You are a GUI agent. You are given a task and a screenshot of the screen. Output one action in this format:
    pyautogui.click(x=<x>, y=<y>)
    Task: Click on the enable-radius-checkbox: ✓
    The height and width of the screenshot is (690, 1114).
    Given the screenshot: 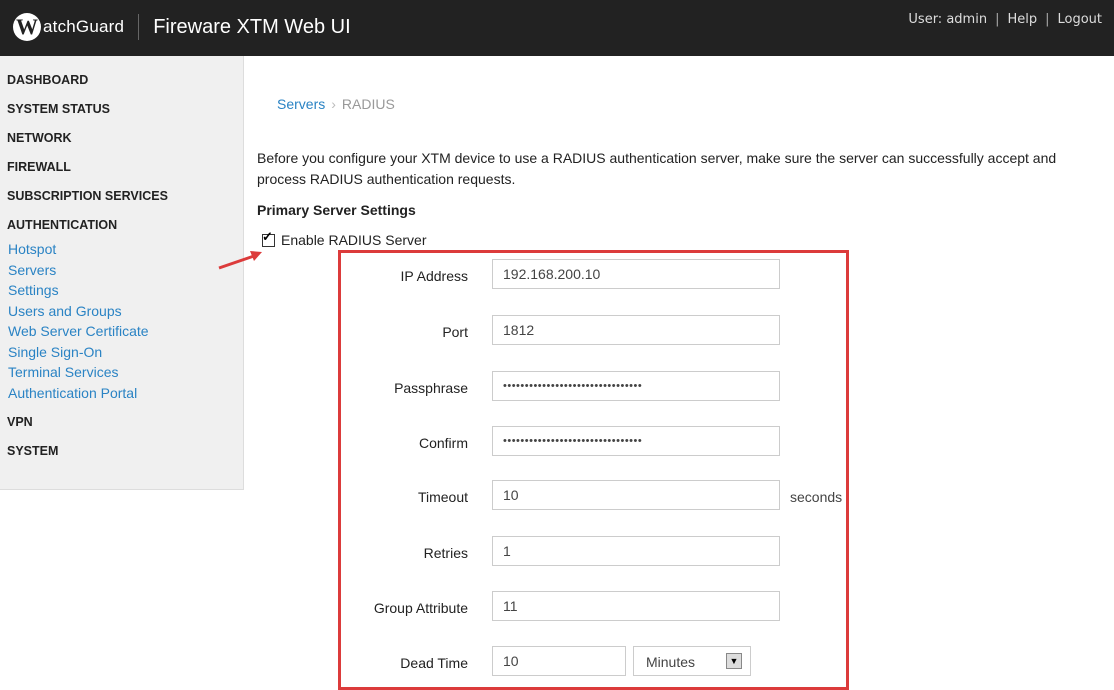 What is the action you would take?
    pyautogui.click(x=268, y=238)
    